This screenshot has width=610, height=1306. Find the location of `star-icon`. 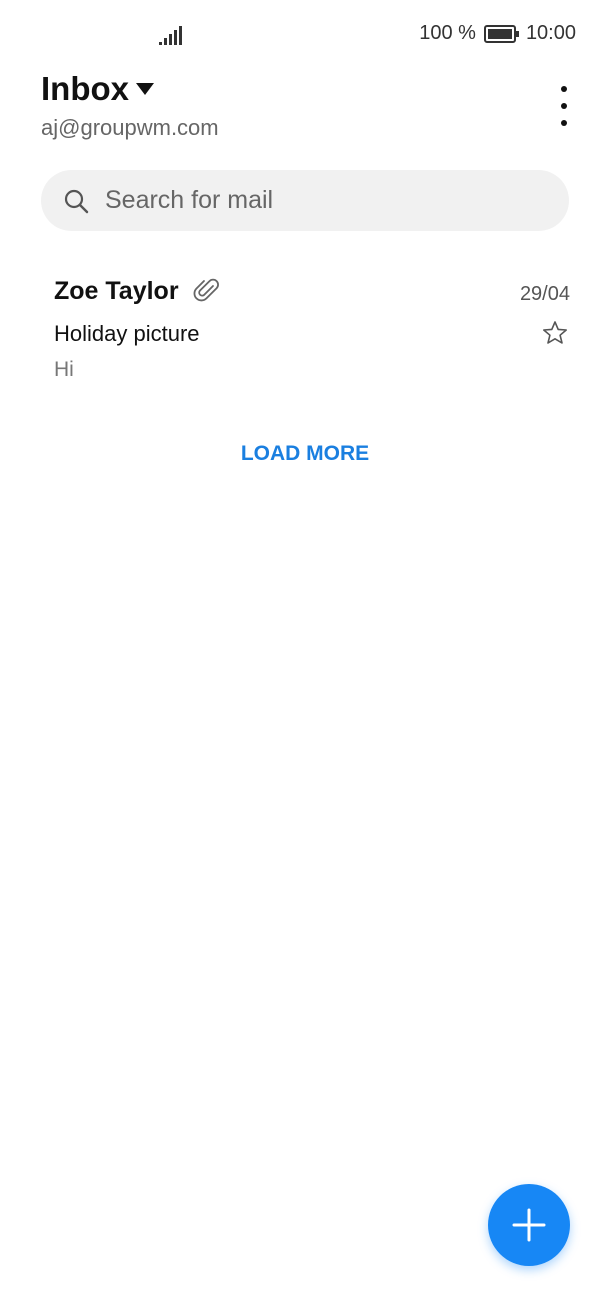

star-icon is located at coordinates (555, 333).